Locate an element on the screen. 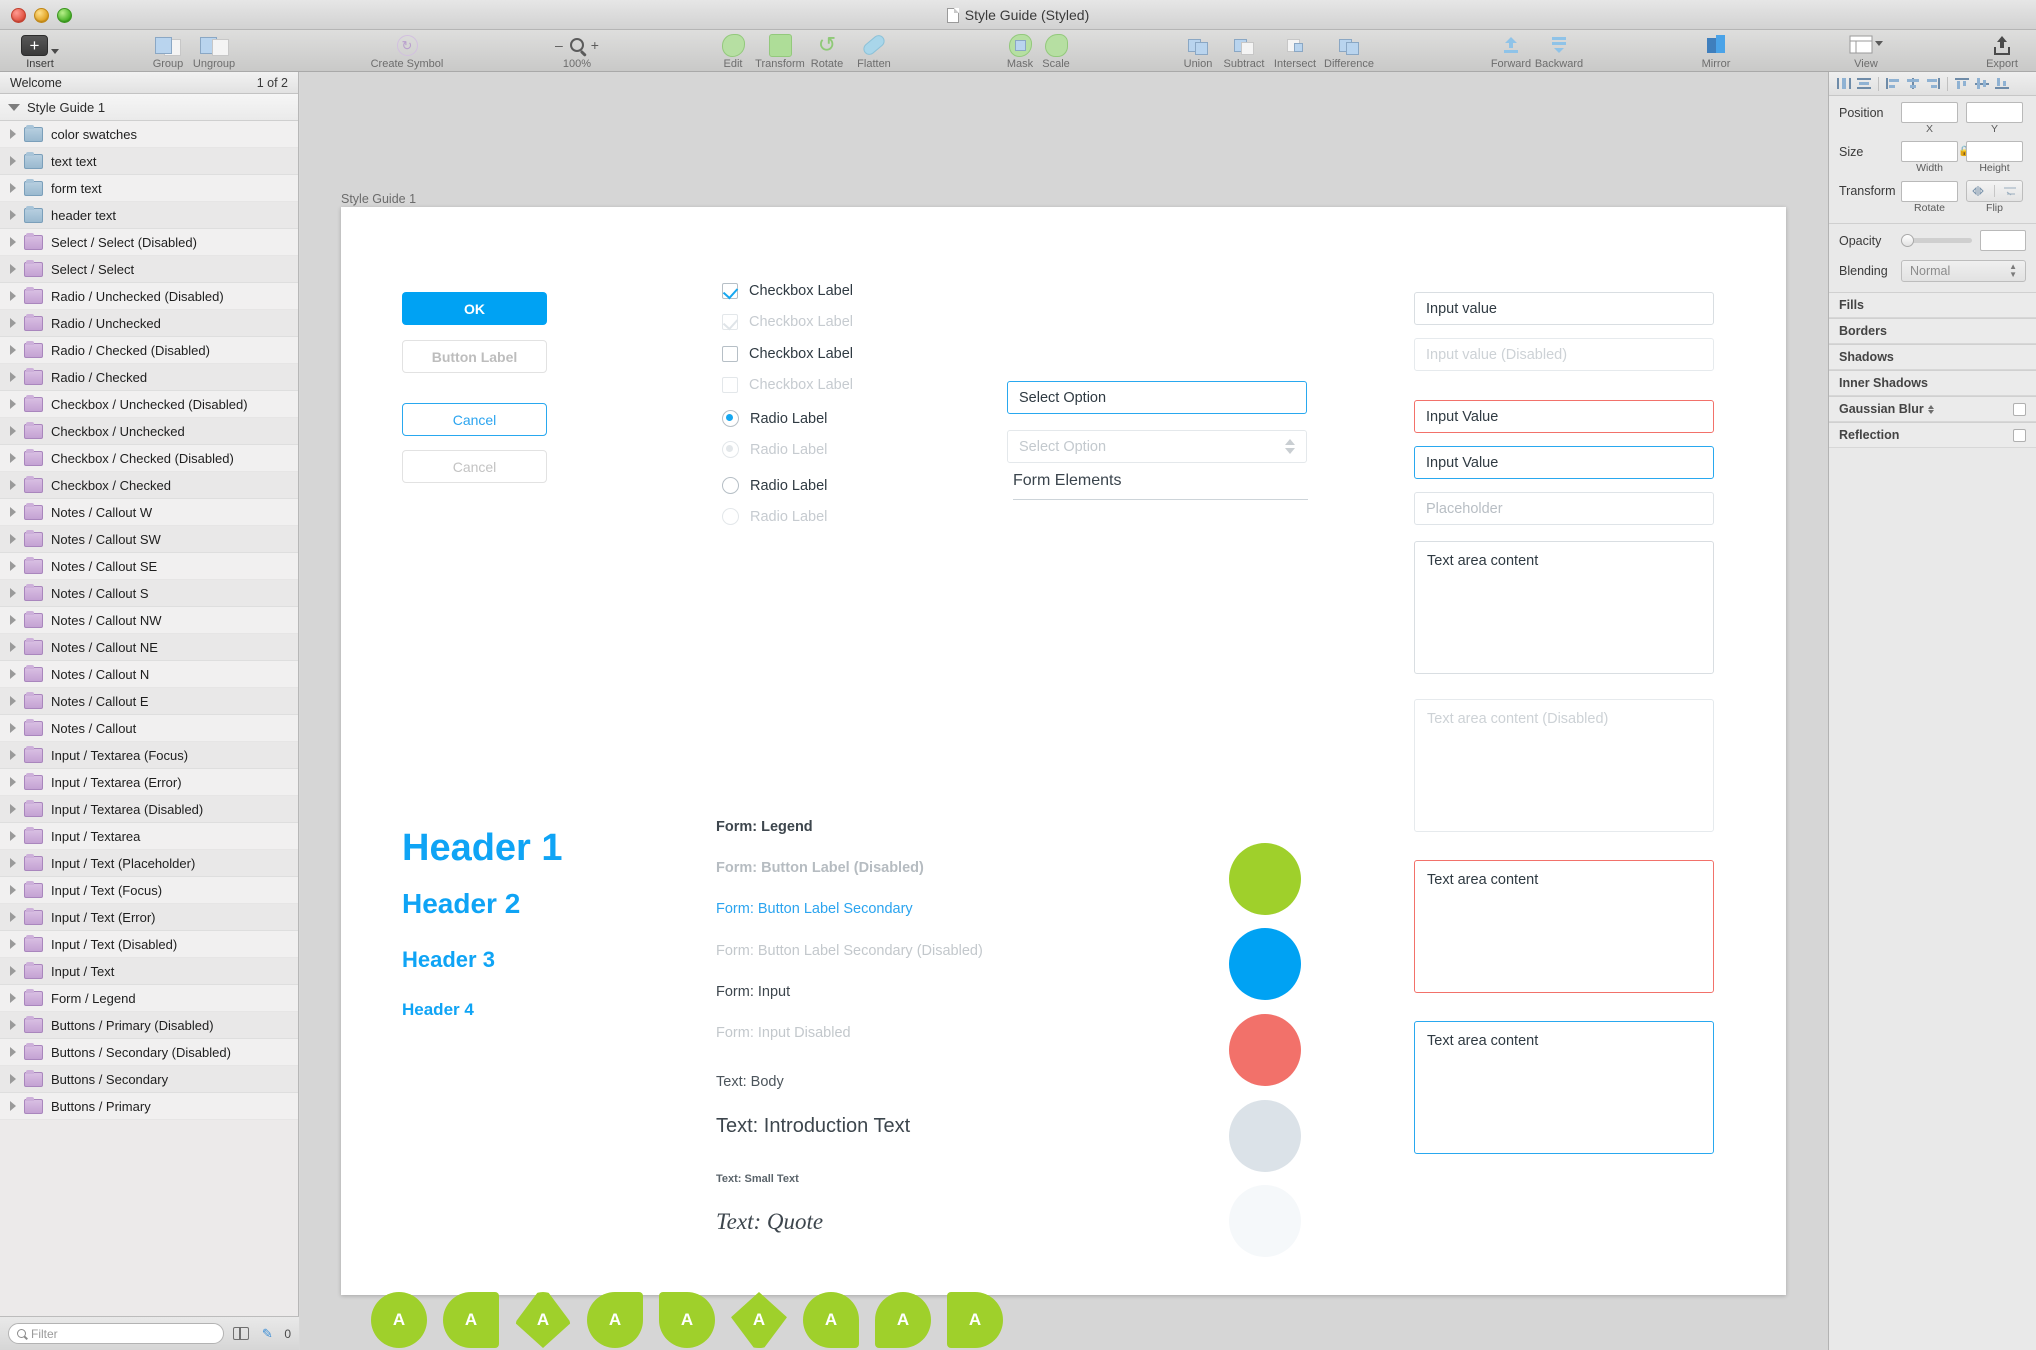 This screenshot has height=1350, width=2036. zoom-in-icon: + is located at coordinates (595, 45).